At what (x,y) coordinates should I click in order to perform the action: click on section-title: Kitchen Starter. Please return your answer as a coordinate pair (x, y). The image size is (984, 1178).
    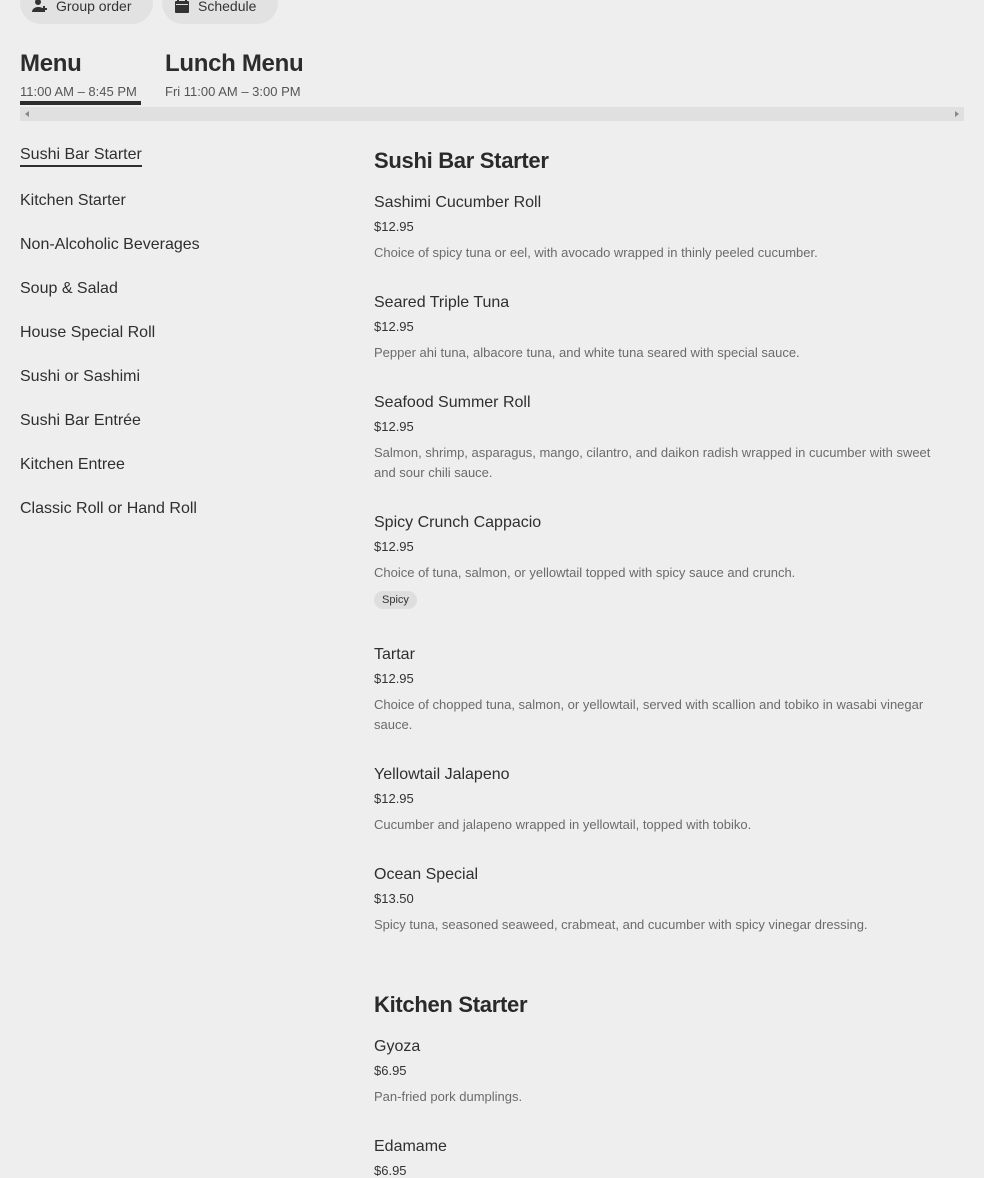
    Looking at the image, I should click on (451, 1004).